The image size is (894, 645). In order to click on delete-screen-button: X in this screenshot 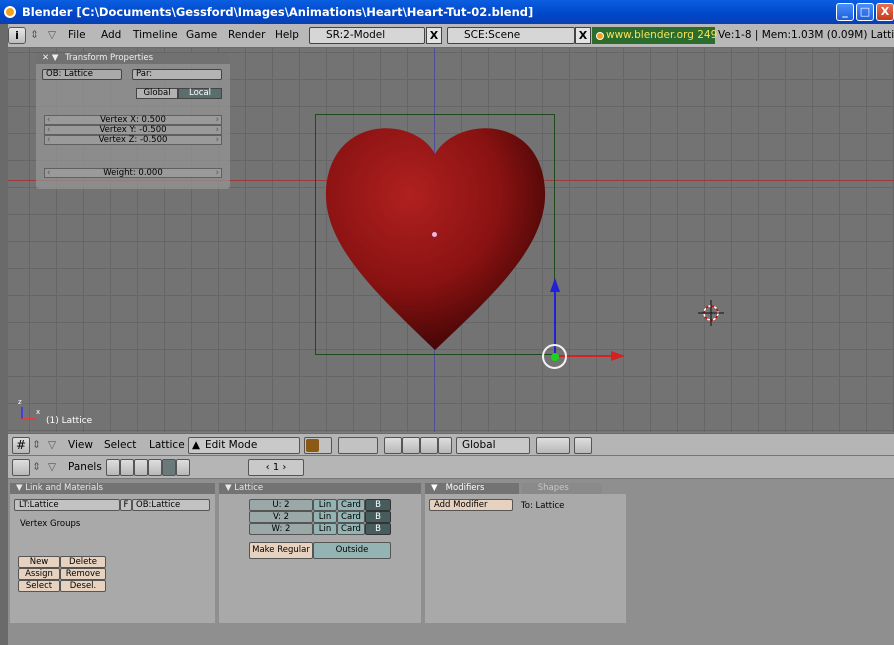, I will do `click(434, 35)`.